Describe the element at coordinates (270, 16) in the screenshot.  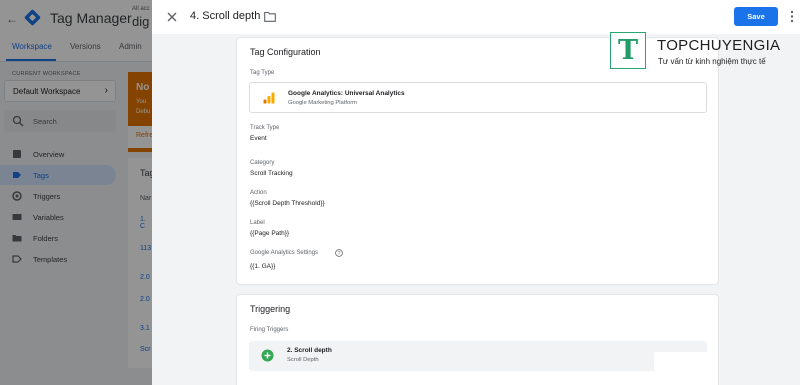
I see `folder-icon` at that location.